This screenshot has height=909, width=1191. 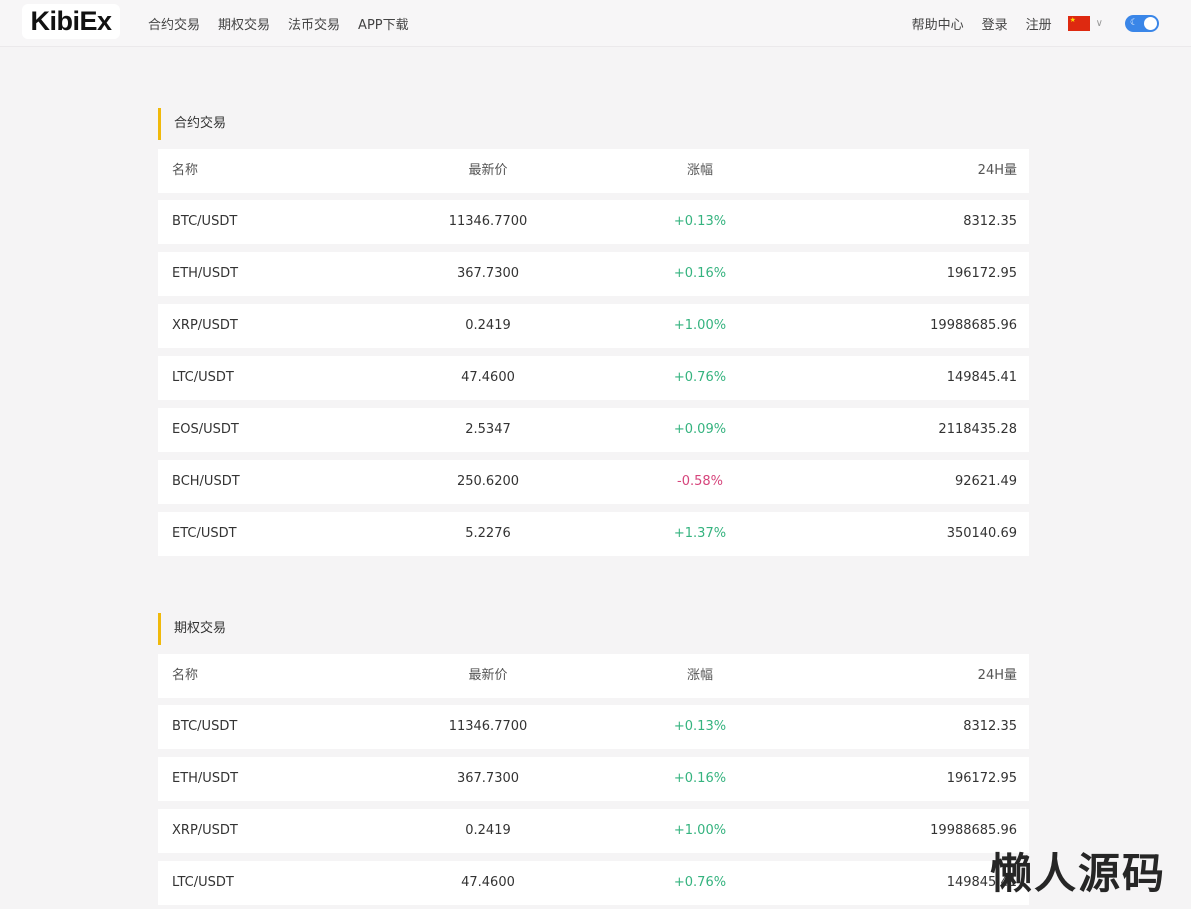 I want to click on header-right-actions: 帮助中心 登录 注册 ★ ∨ ☾, so click(x=1026, y=23).